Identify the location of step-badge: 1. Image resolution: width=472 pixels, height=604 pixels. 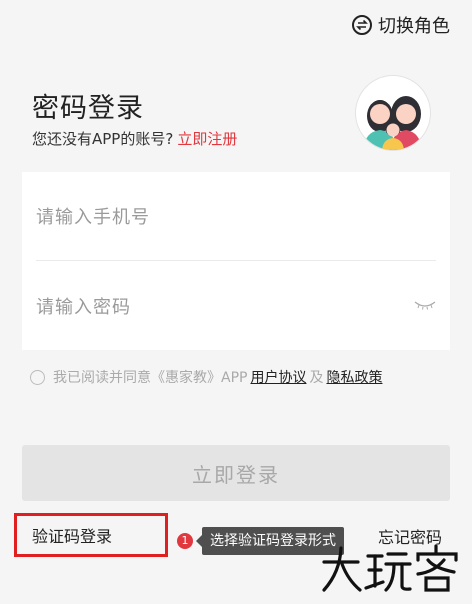
(185, 541).